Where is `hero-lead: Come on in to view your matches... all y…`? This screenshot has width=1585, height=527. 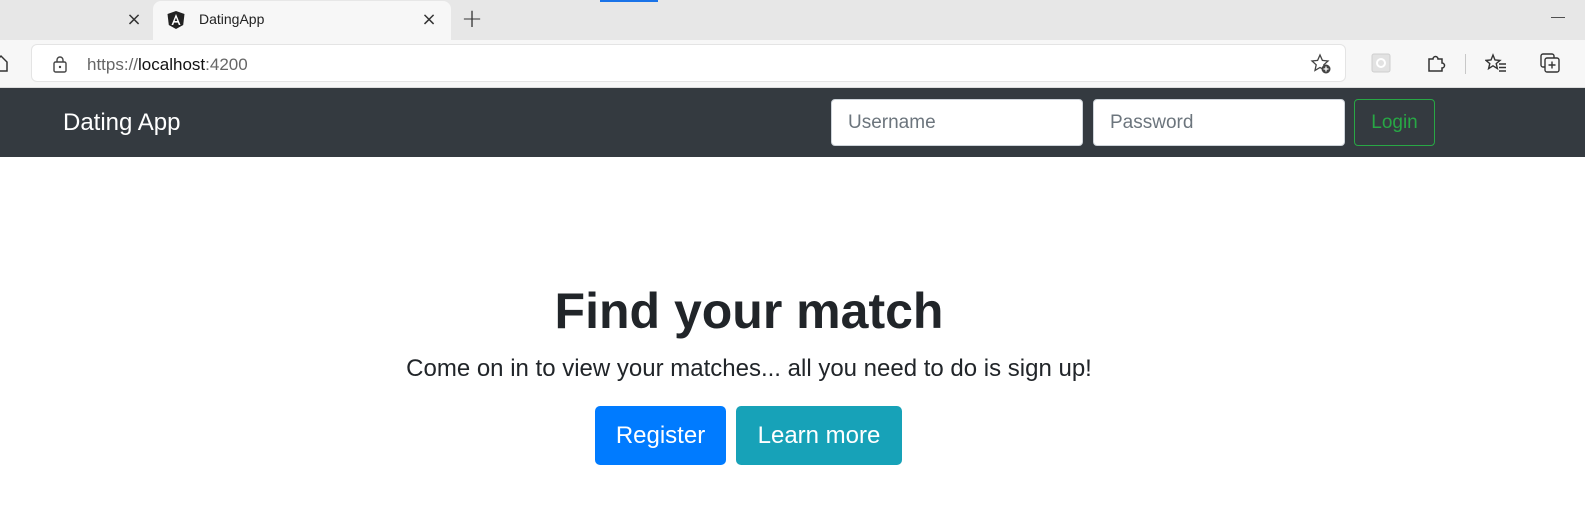 hero-lead: Come on in to view your matches... all y… is located at coordinates (749, 368).